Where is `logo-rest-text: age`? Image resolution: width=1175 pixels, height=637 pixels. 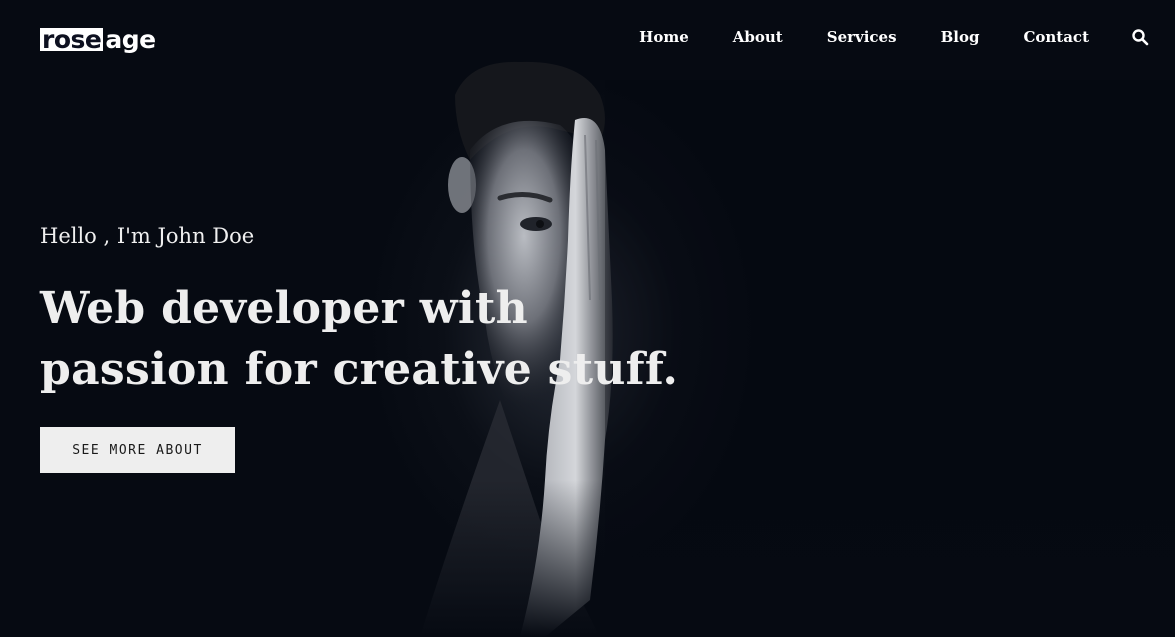
logo-rest-text: age is located at coordinates (130, 39).